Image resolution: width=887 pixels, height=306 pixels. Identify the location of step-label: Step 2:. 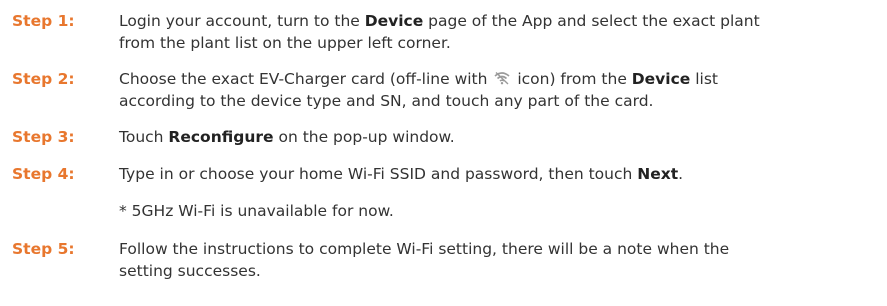
(43, 79).